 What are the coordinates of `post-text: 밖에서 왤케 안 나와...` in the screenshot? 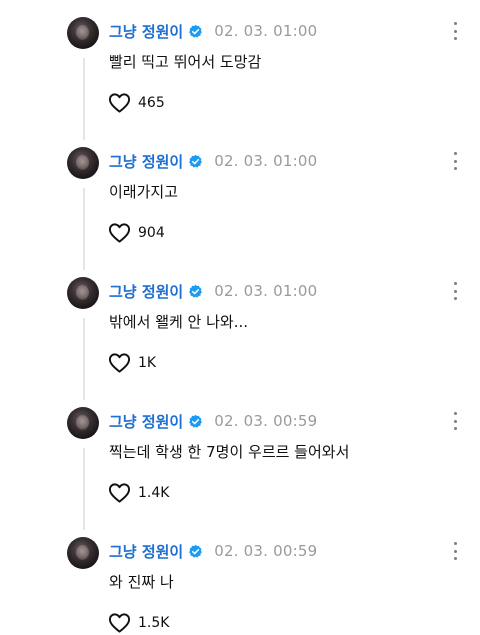 It's located at (179, 322).